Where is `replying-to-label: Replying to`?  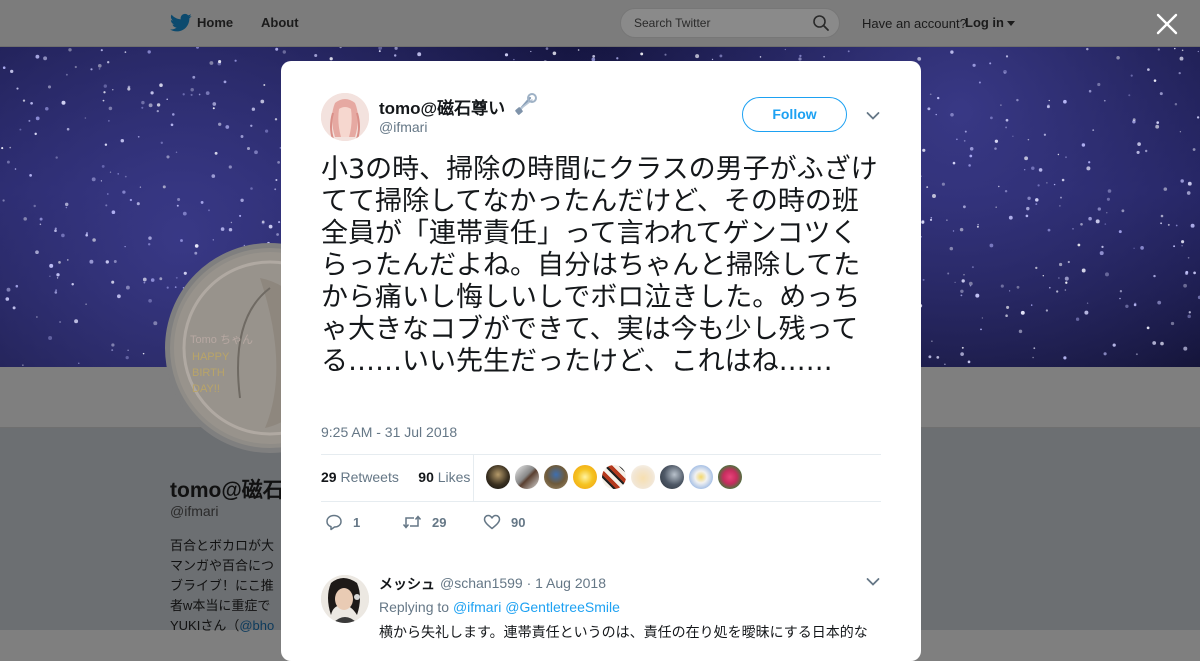 replying-to-label: Replying to is located at coordinates (414, 607).